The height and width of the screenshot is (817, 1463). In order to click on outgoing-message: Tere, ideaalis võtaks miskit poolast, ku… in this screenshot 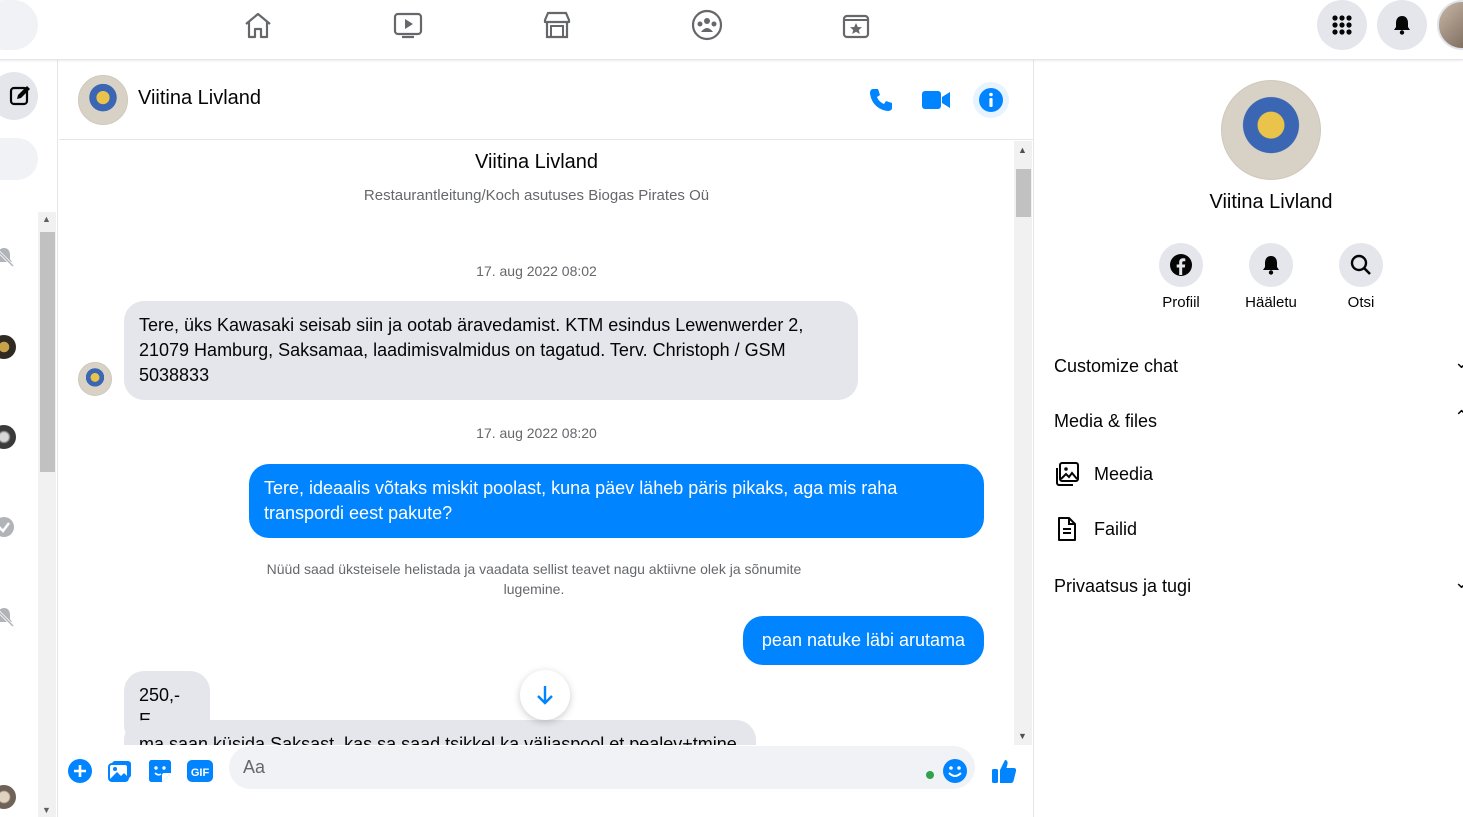, I will do `click(616, 501)`.